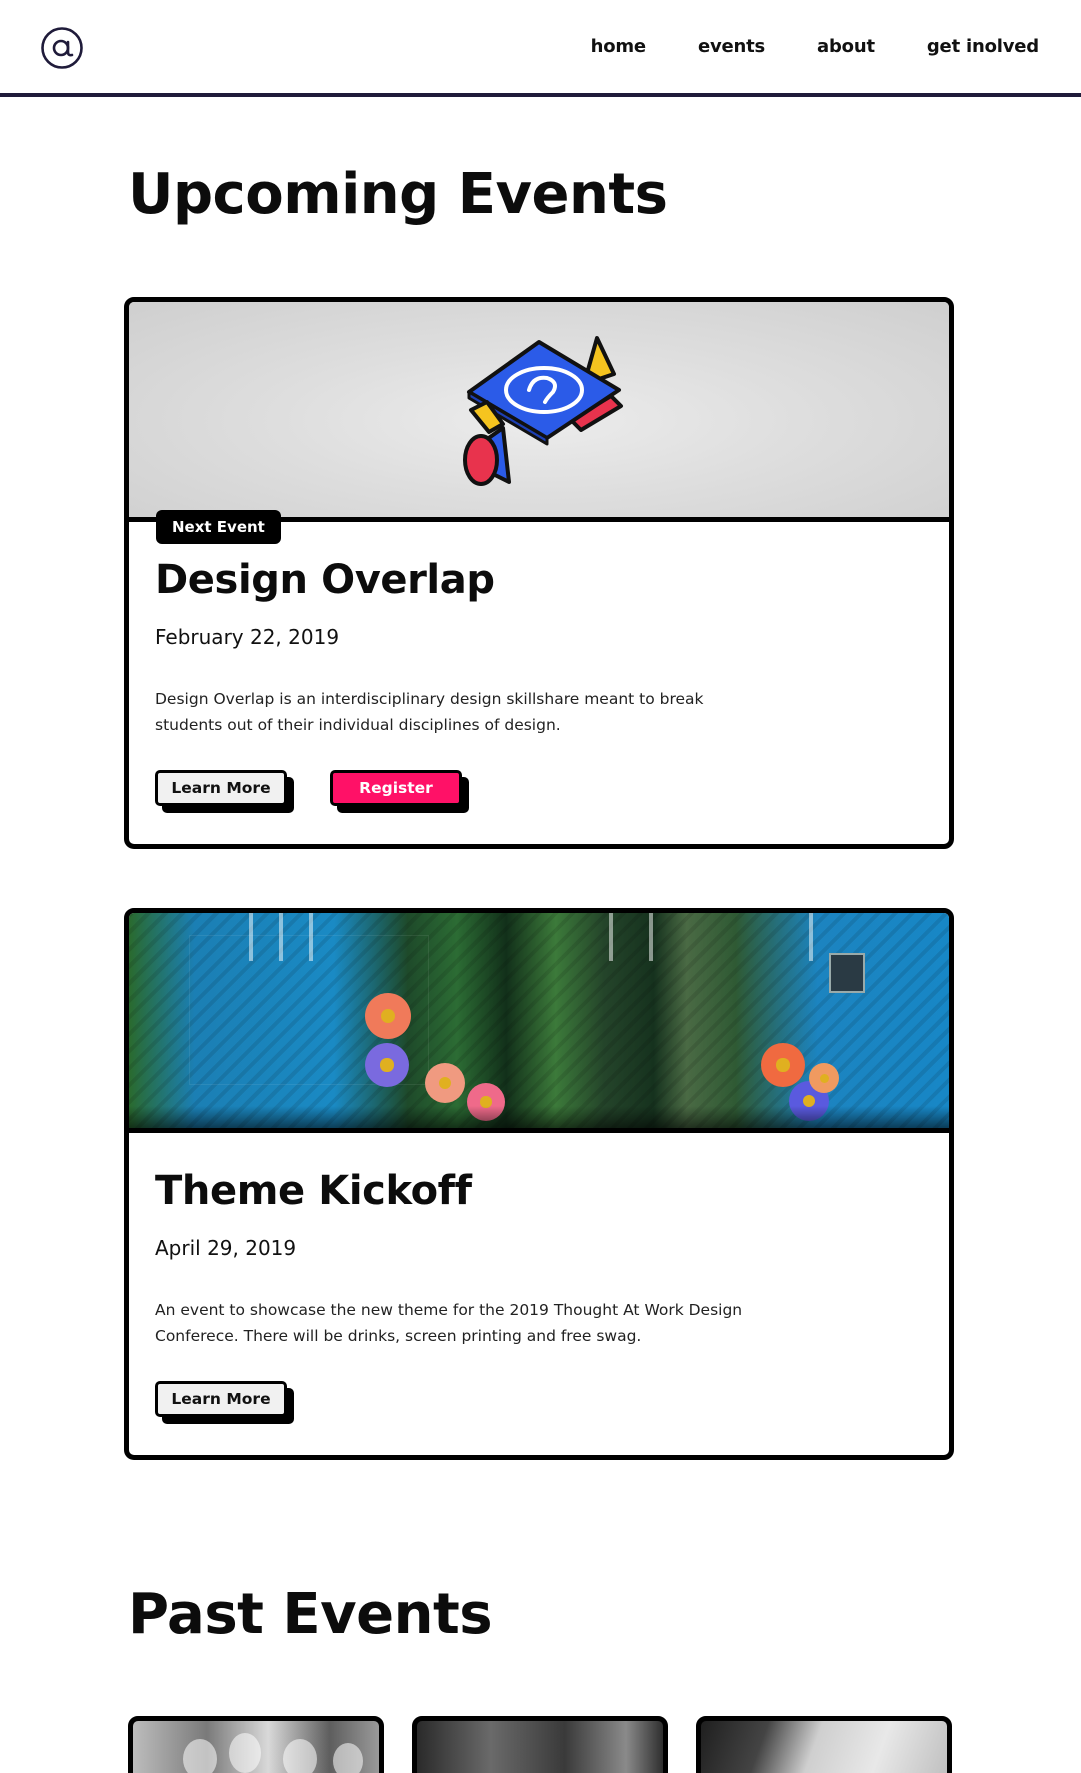 The height and width of the screenshot is (1773, 1081). What do you see at coordinates (62, 48) in the screenshot?
I see `at-logo-icon` at bounding box center [62, 48].